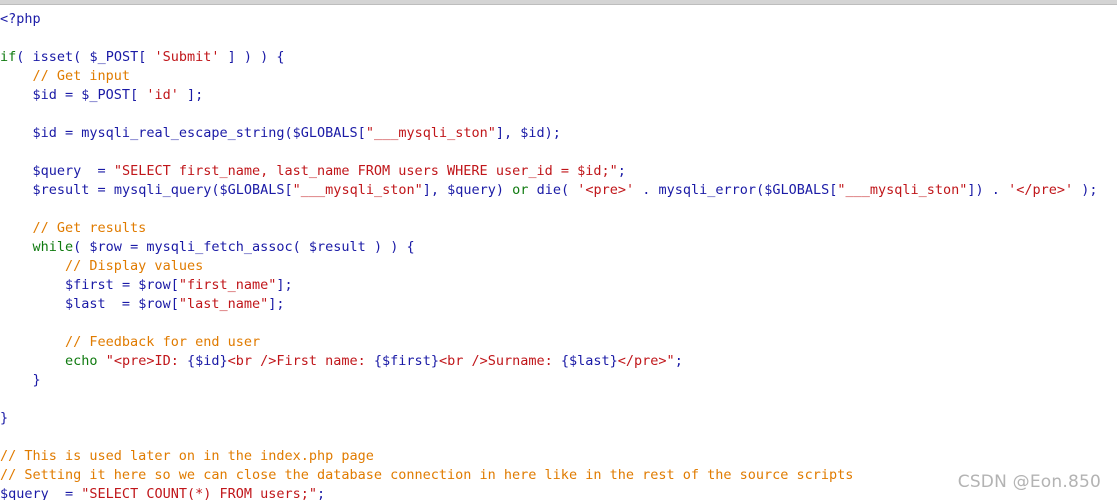 This screenshot has height=500, width=1117. I want to click on code-token: ]) ., so click(988, 190).